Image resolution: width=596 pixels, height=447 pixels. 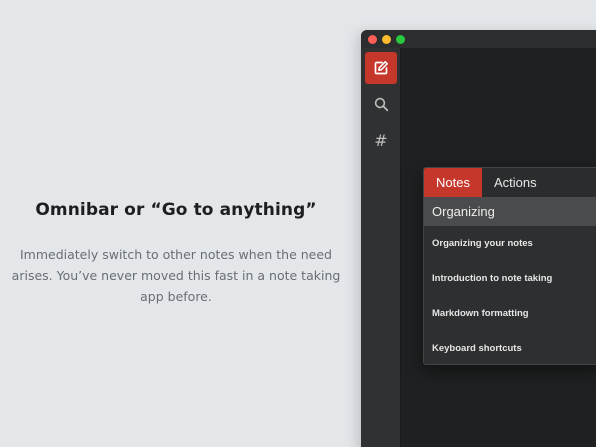 I want to click on hash-icon: #, so click(x=381, y=140).